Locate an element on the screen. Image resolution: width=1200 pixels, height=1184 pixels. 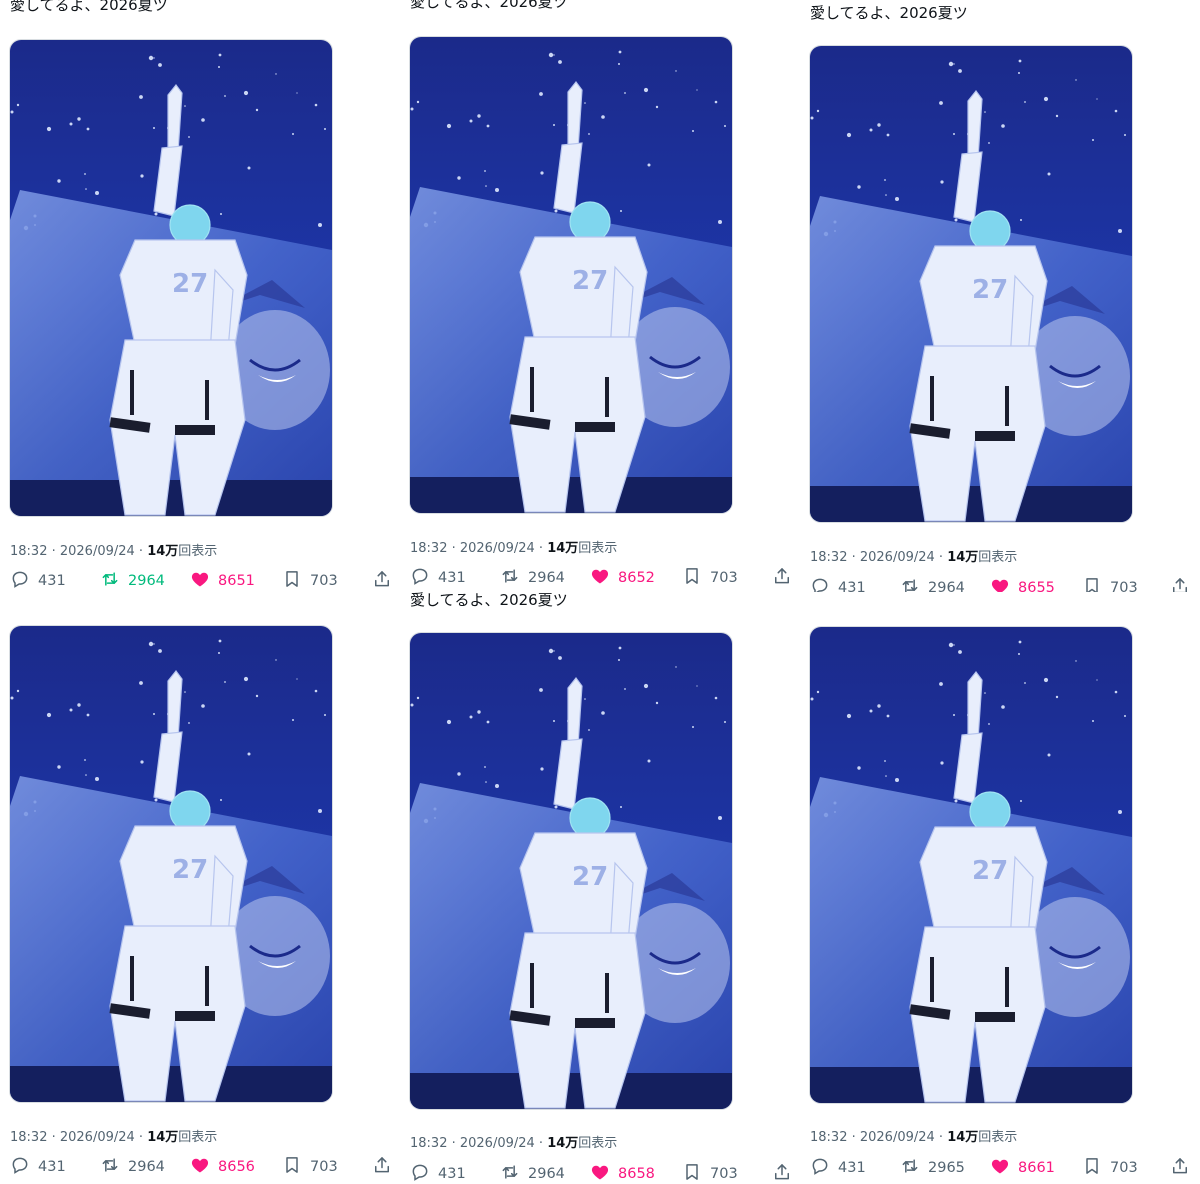
tweet-actions: 431 2964 8658 703 is located at coordinates (600, 1172).